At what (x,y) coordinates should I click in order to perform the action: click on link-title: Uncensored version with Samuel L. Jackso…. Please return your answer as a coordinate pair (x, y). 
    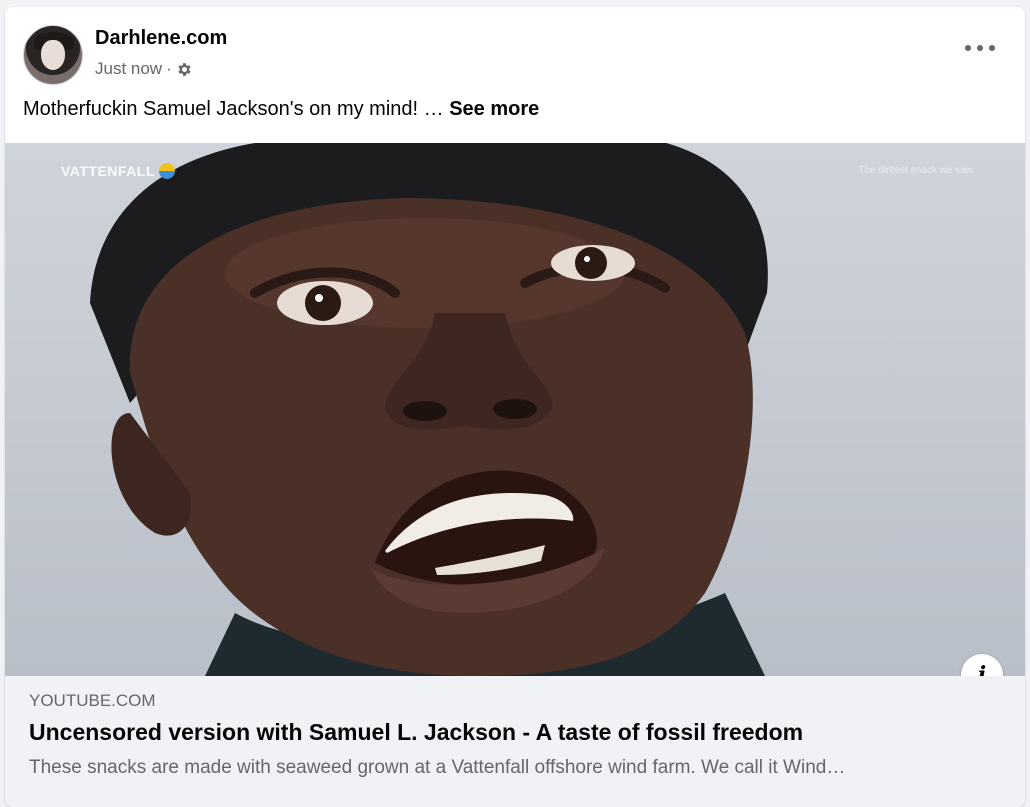
    Looking at the image, I should click on (416, 732).